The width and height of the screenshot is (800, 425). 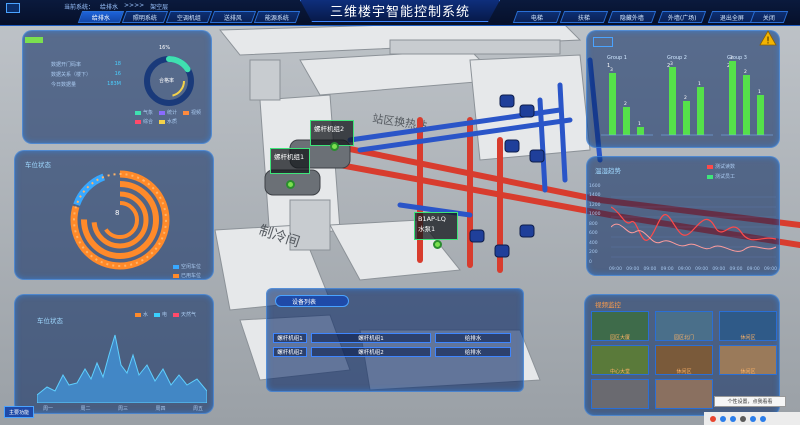 I want to click on device-row: 螺杆机组1 螺杆机组1 给排水, so click(x=396, y=338).